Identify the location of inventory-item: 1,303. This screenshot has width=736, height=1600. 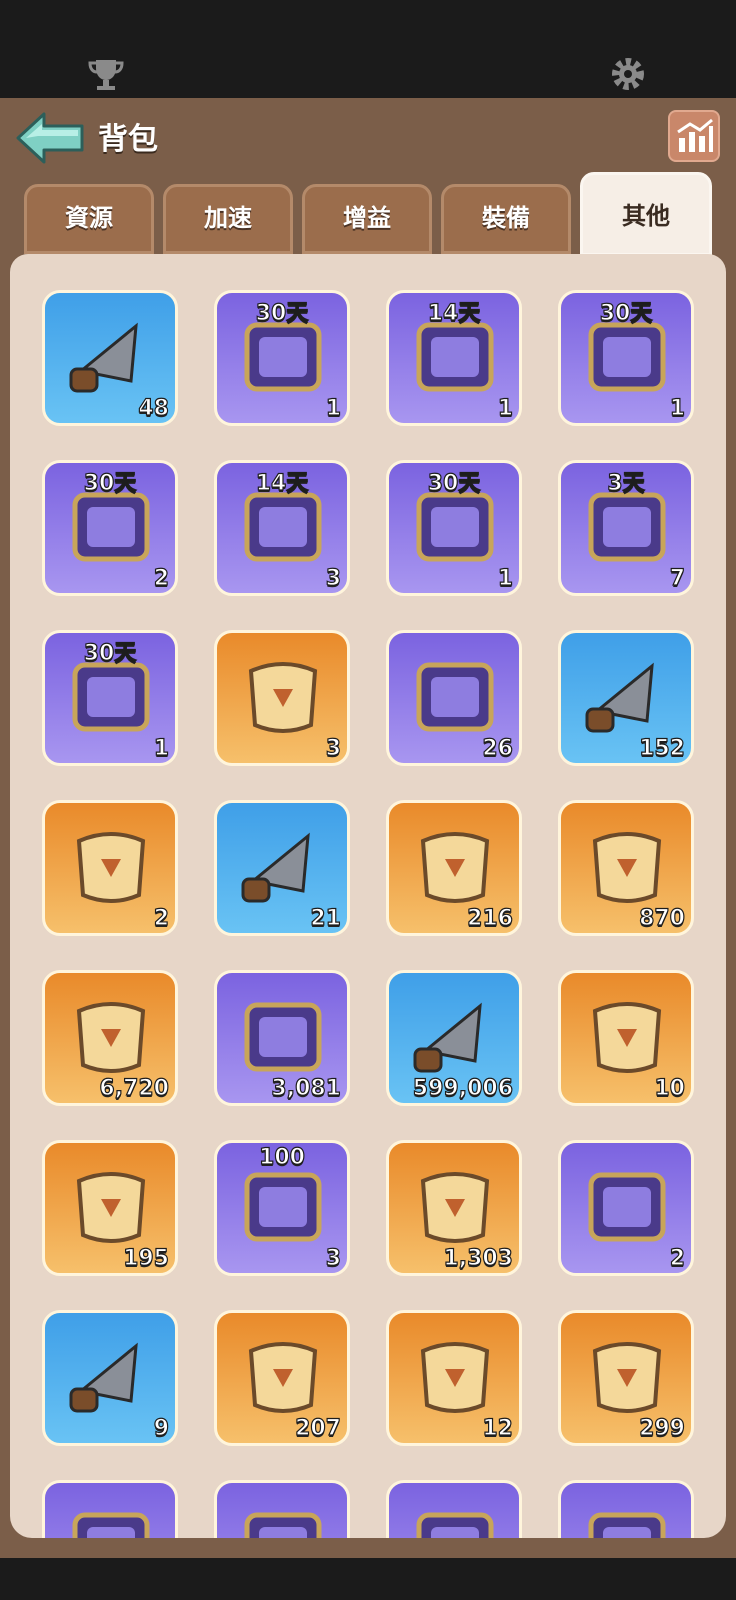
(454, 1208).